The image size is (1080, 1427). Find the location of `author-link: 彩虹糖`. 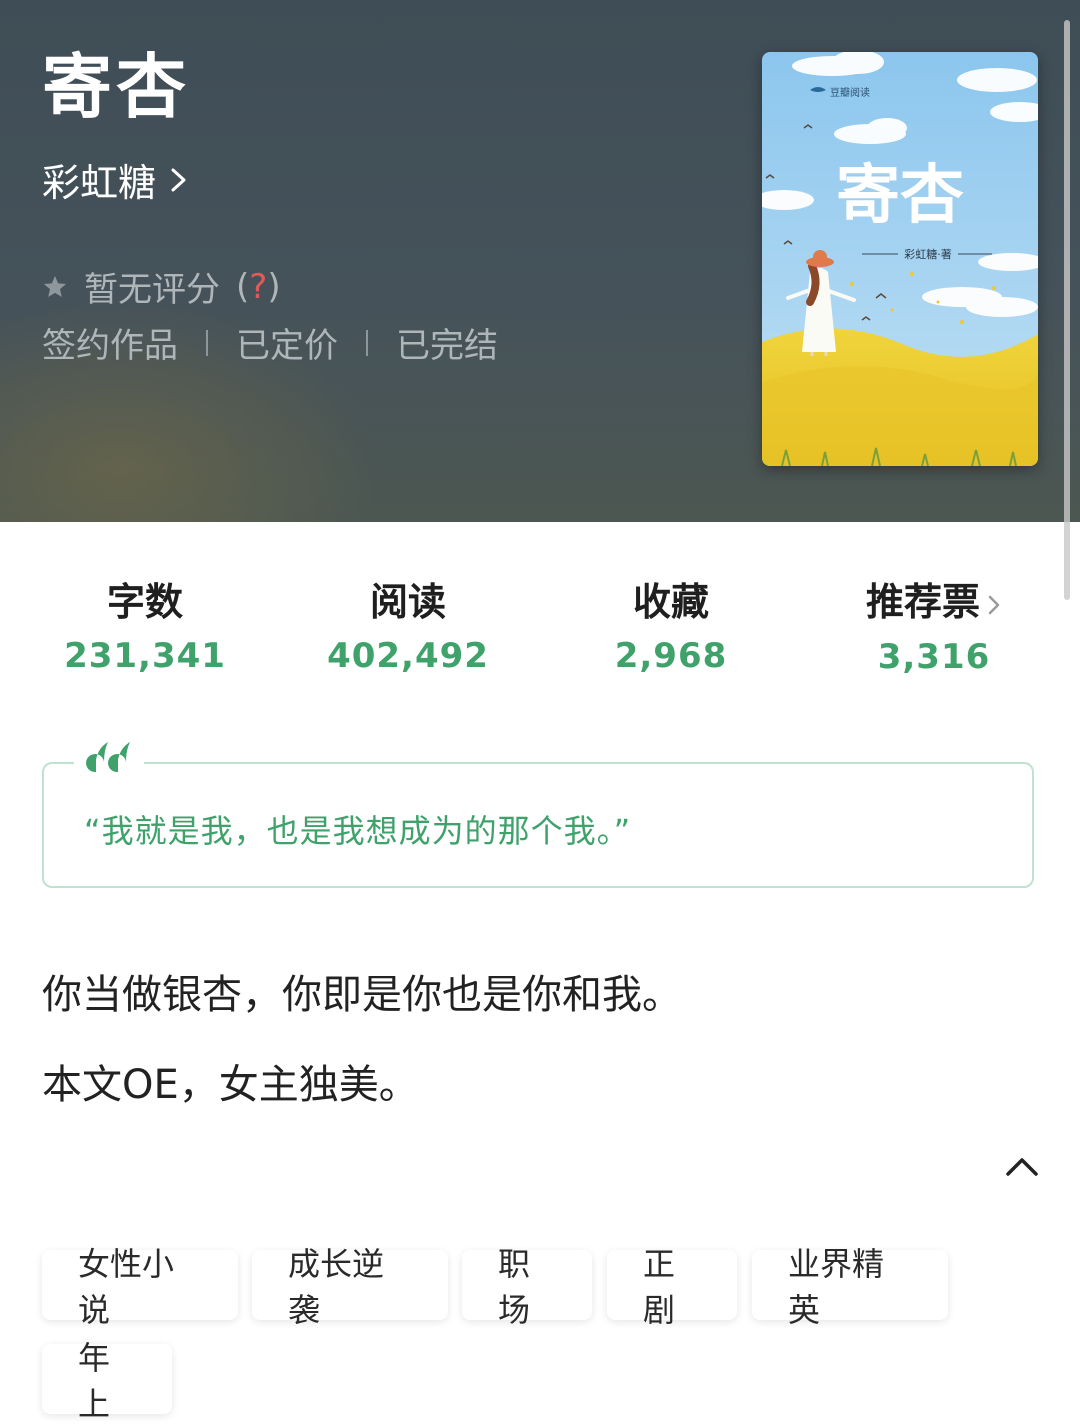

author-link: 彩虹糖 is located at coordinates (116, 179).